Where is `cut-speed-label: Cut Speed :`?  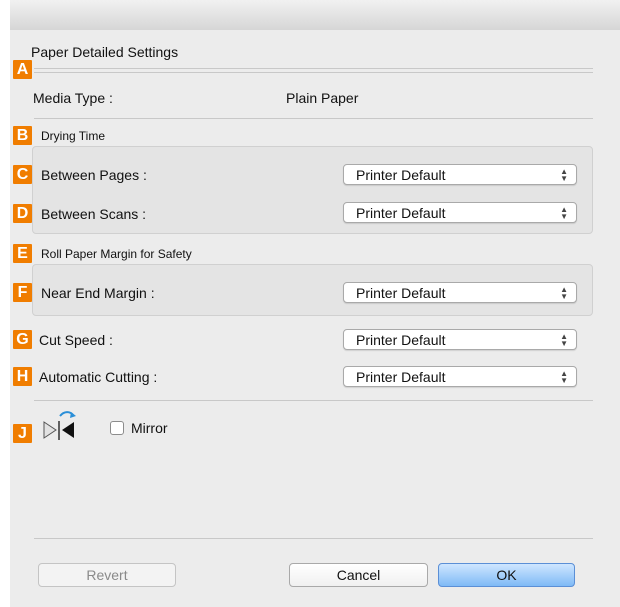 cut-speed-label: Cut Speed : is located at coordinates (76, 340).